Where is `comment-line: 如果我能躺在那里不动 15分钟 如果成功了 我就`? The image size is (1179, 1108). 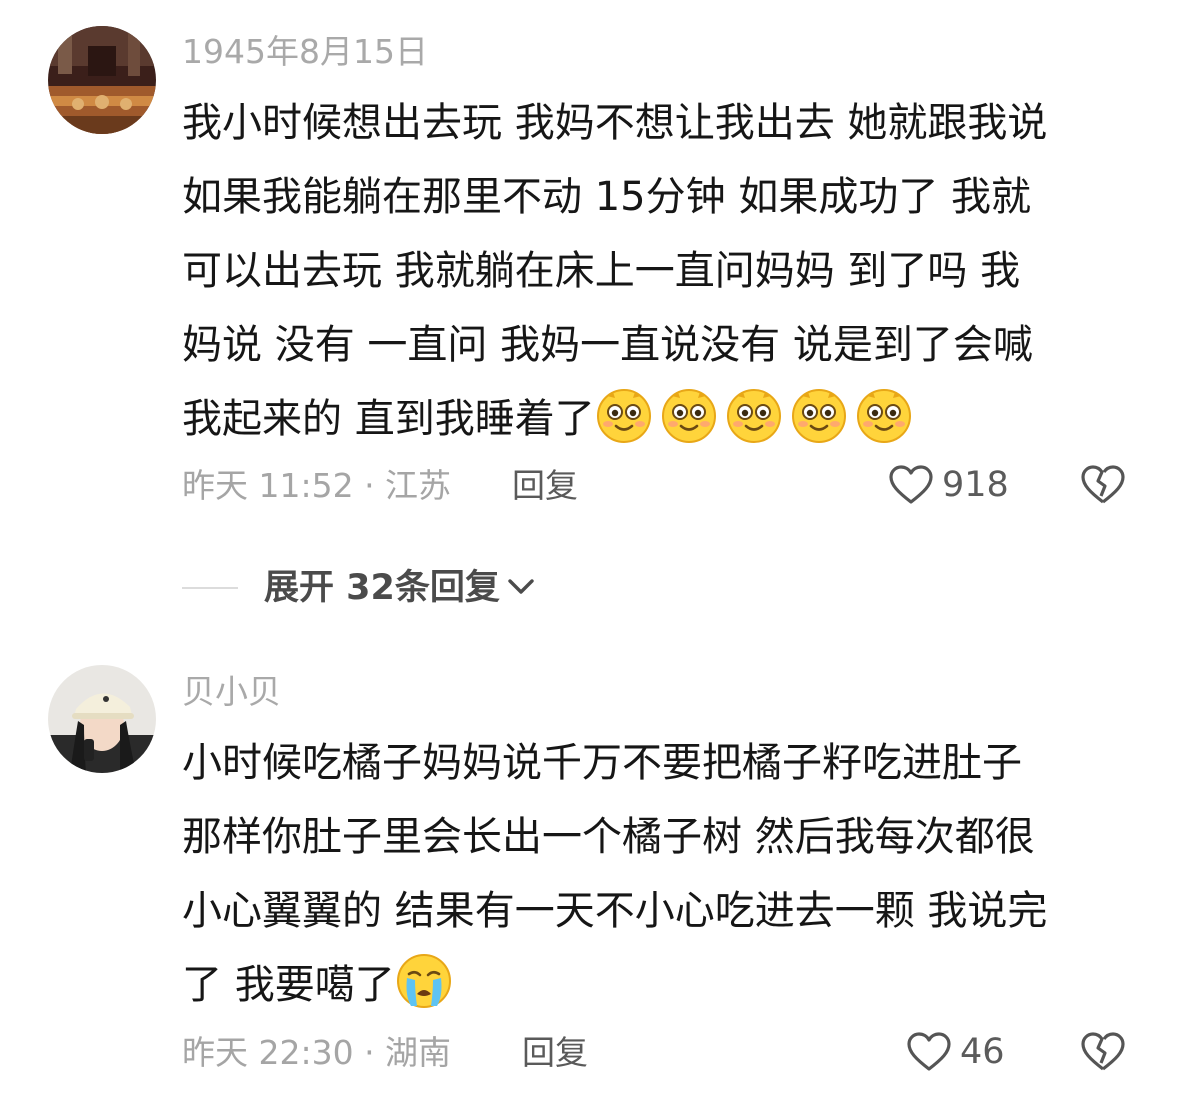 comment-line: 如果我能躺在那里不动 15分钟 如果成功了 我就 is located at coordinates (607, 197).